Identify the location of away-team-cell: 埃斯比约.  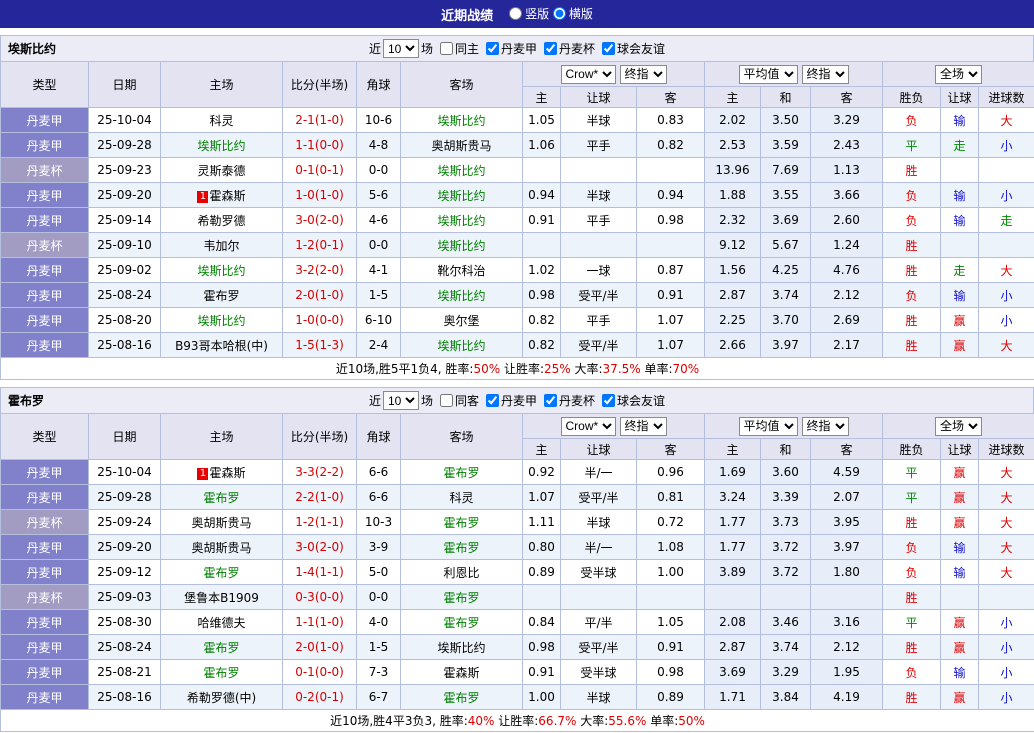
(461, 170).